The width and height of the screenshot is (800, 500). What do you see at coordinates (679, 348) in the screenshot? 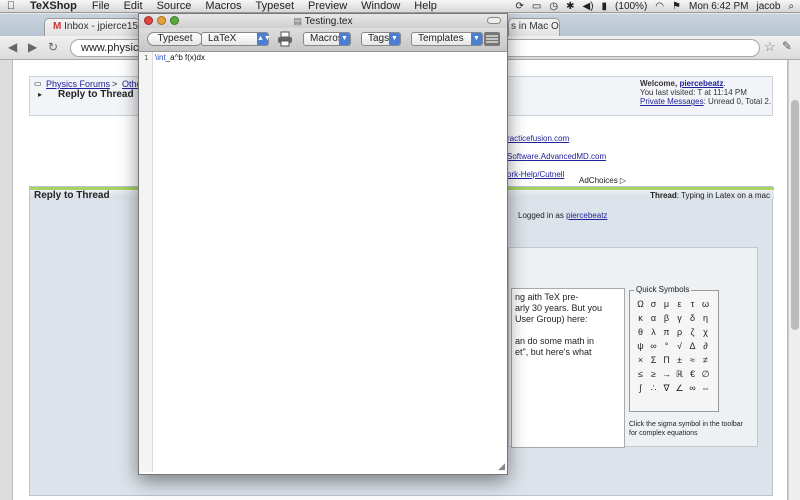
I see `quick-symbol-button: √` at bounding box center [679, 348].